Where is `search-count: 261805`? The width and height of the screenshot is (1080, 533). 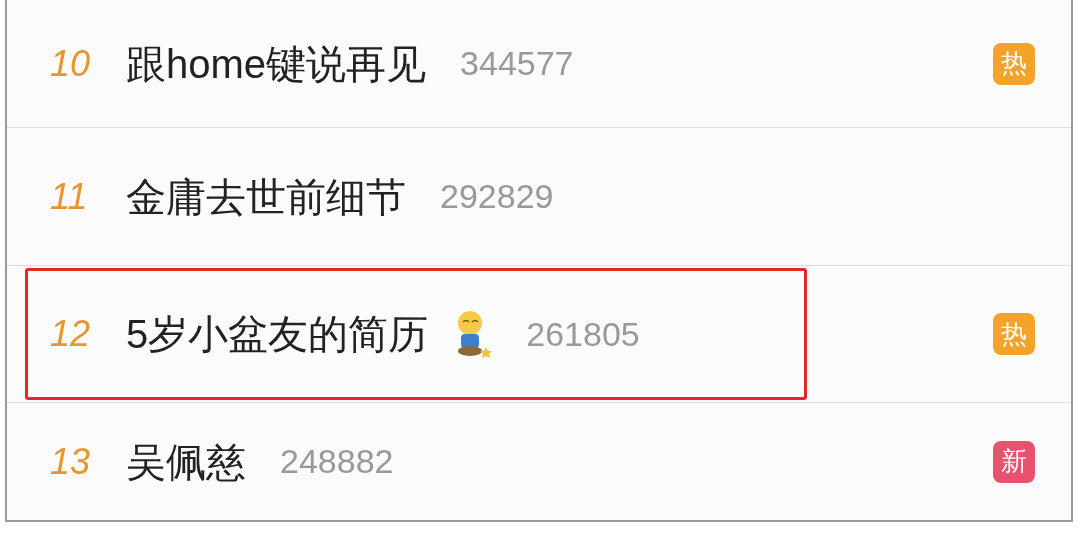 search-count: 261805 is located at coordinates (583, 334).